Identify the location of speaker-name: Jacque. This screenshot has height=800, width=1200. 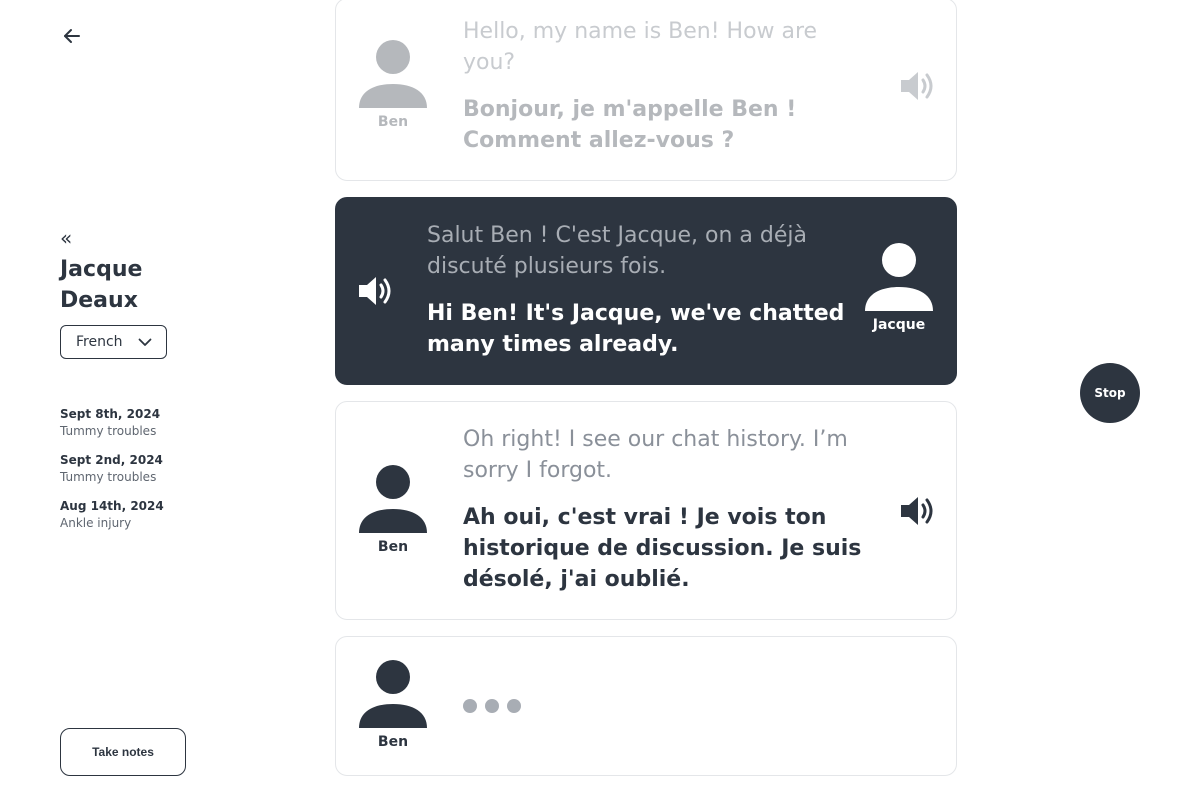
(899, 325).